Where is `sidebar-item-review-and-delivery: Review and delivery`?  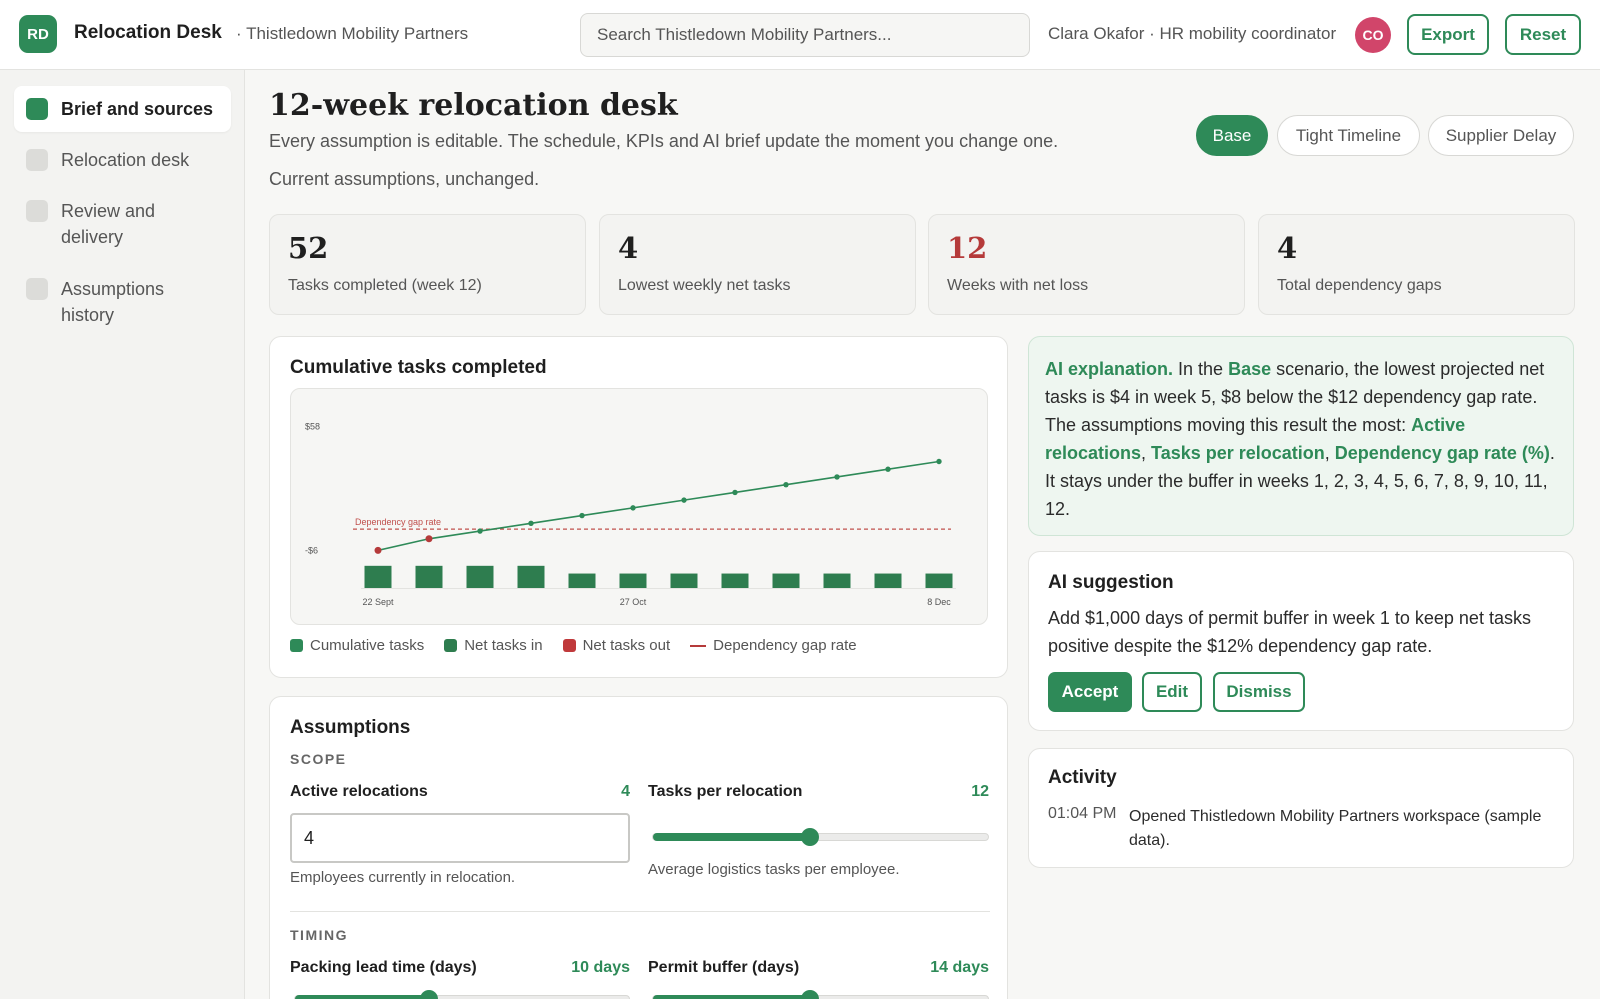 sidebar-item-review-and-delivery: Review and delivery is located at coordinates (109, 224).